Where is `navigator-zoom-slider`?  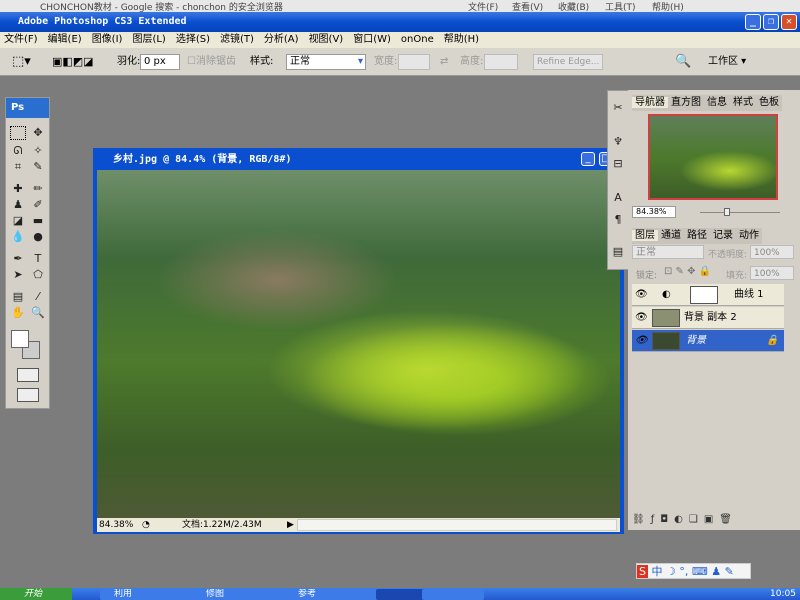
navigator-zoom-slider is located at coordinates (740, 212).